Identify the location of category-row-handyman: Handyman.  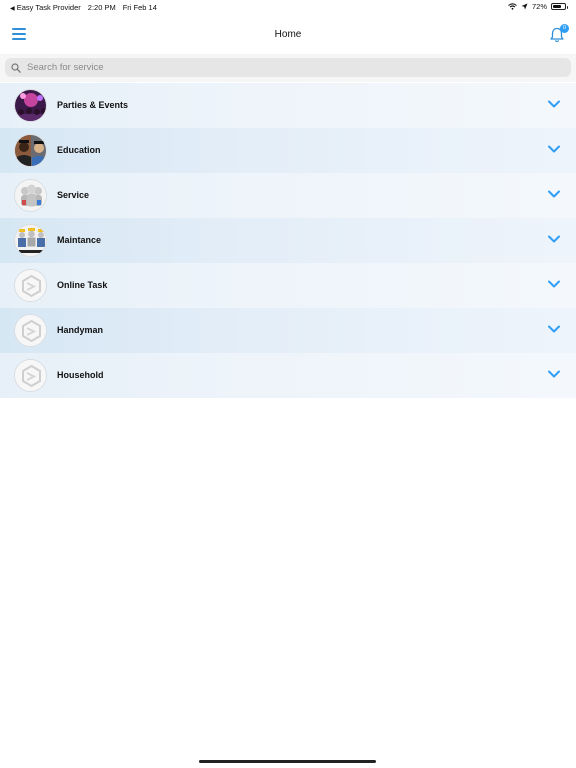
(288, 330).